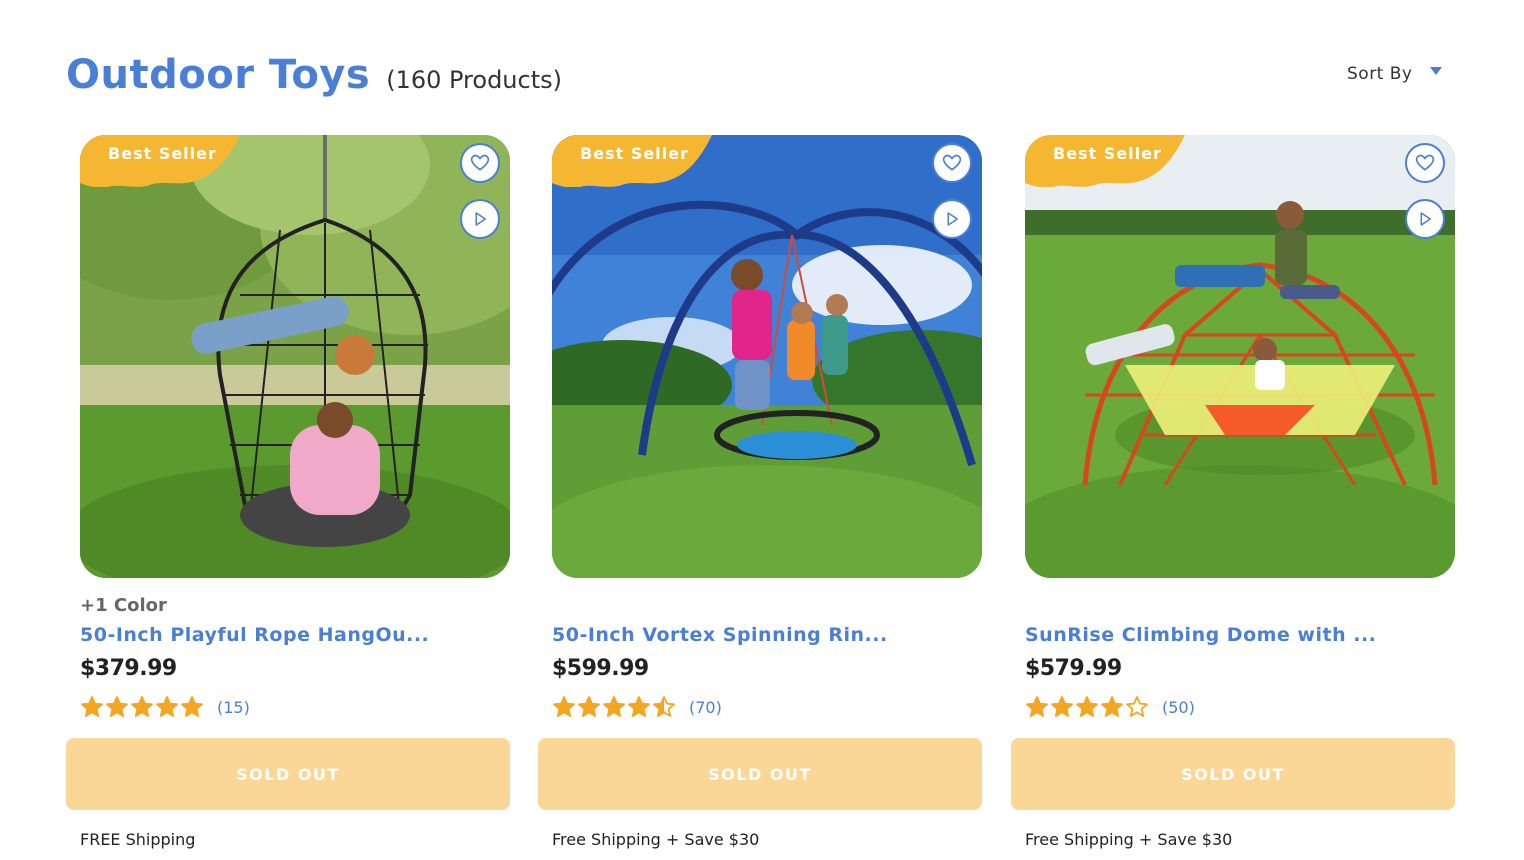 This screenshot has width=1524, height=860. Describe the element at coordinates (128, 668) in the screenshot. I see `product-price: $379.99` at that location.